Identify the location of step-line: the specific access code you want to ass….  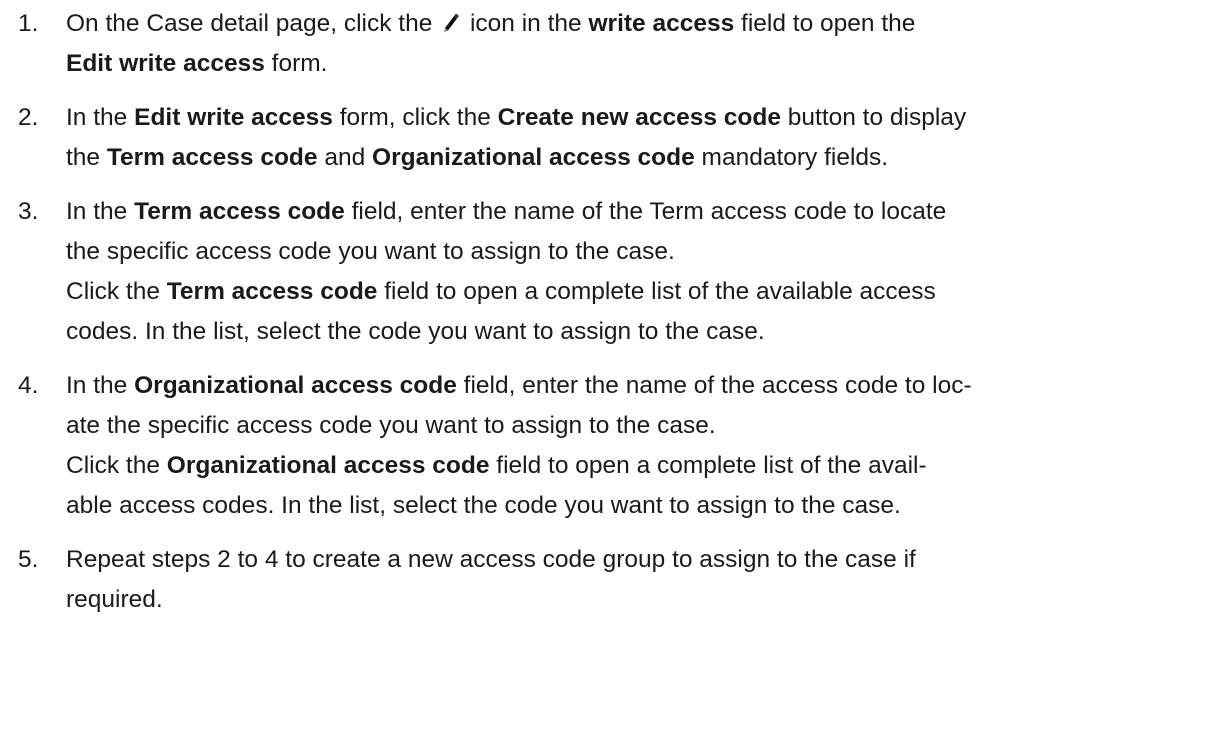
(628, 252).